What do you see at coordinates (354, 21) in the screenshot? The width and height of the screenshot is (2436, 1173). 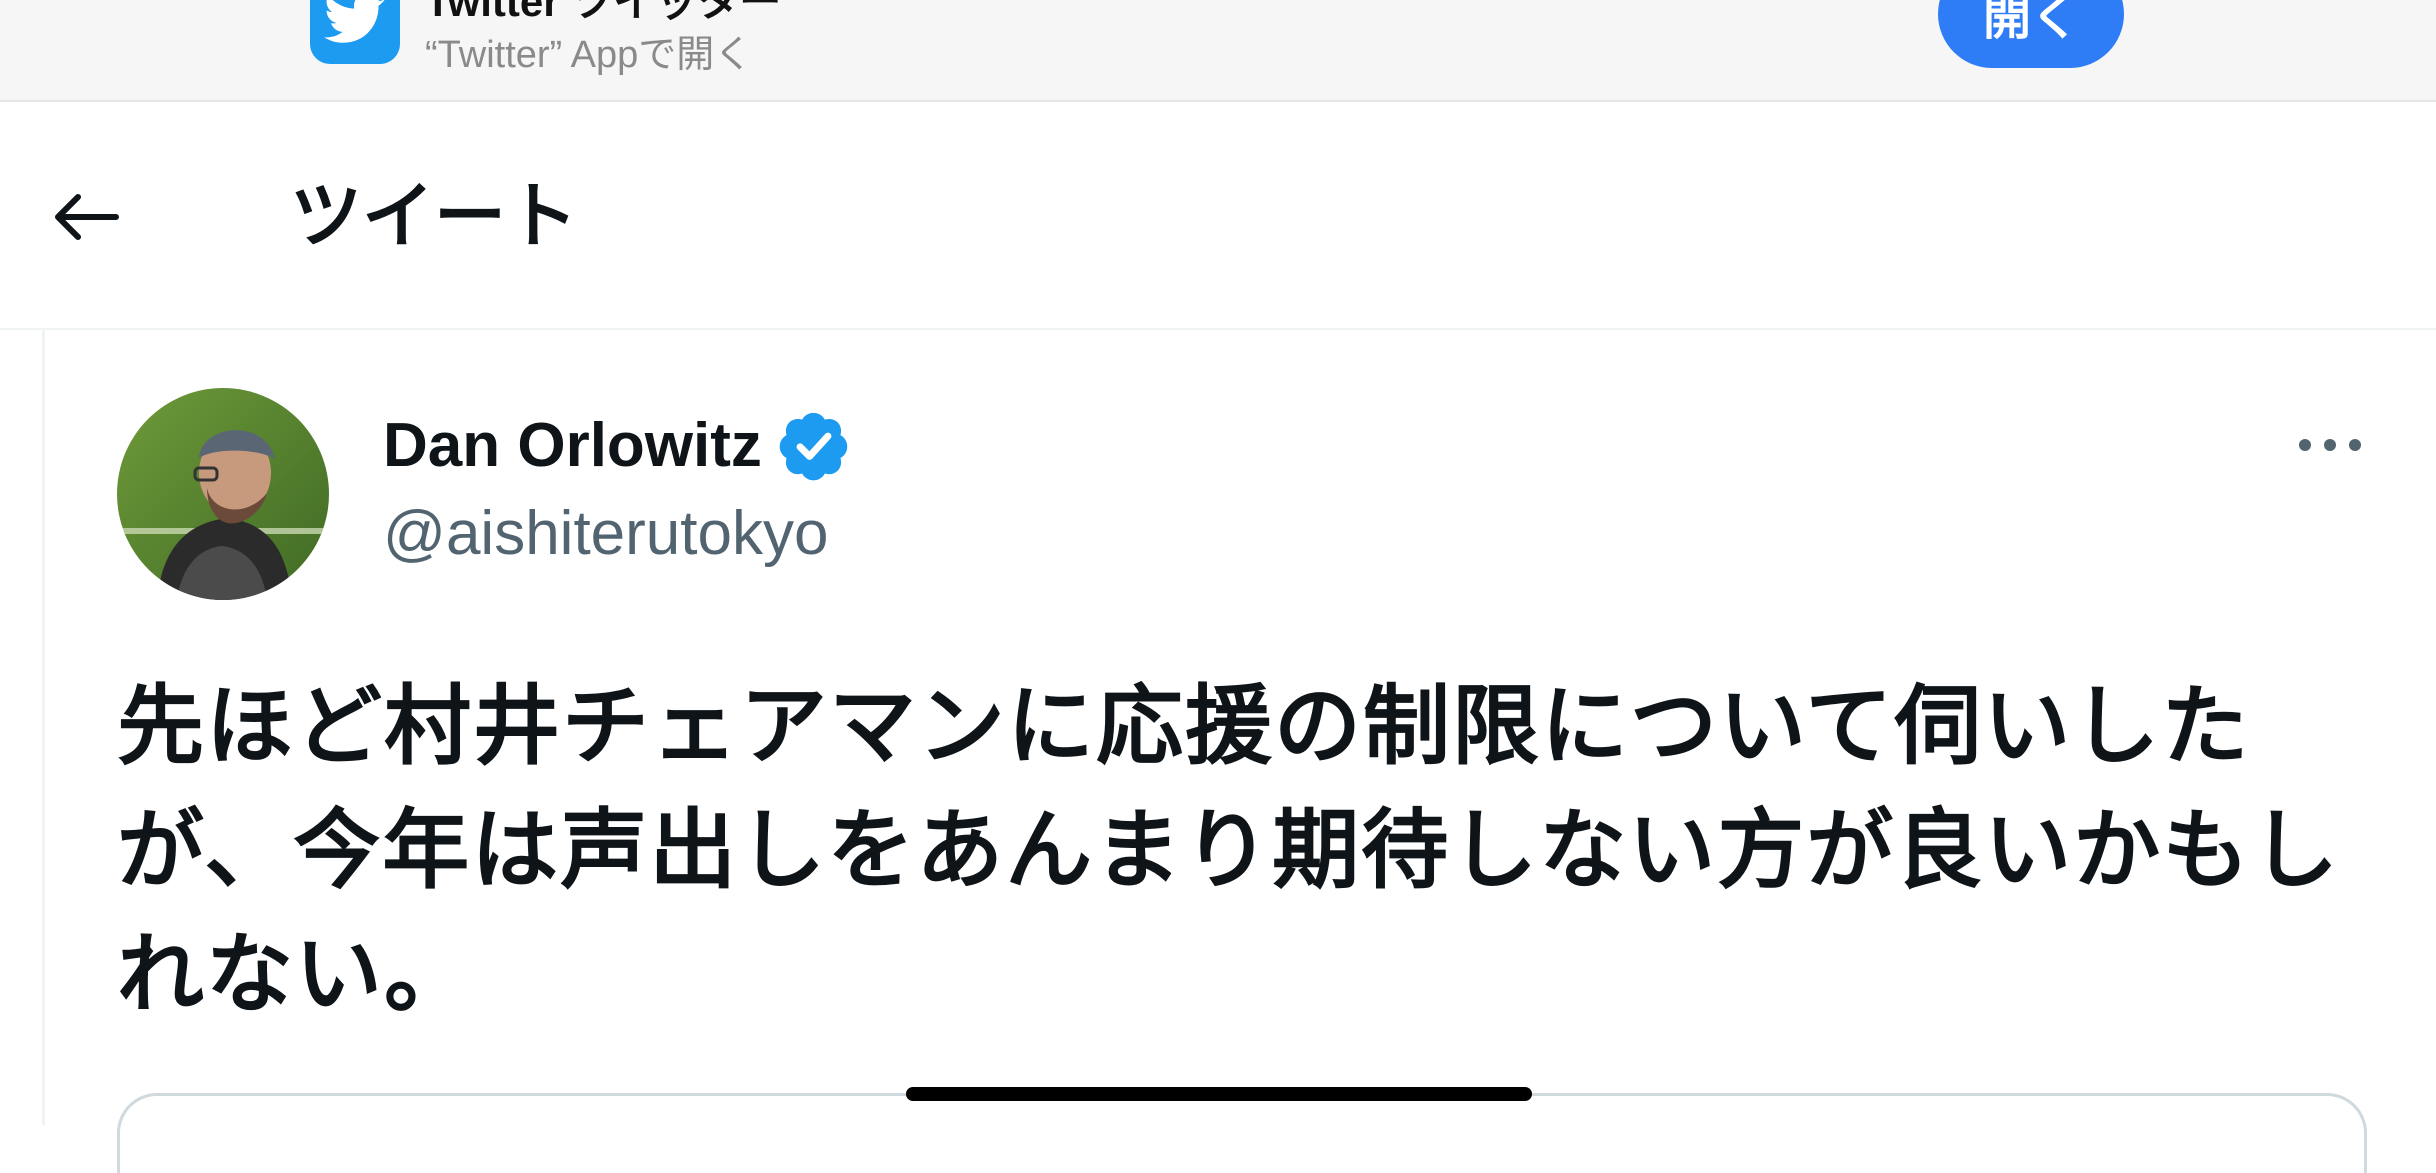 I see `twitter-bird-icon` at bounding box center [354, 21].